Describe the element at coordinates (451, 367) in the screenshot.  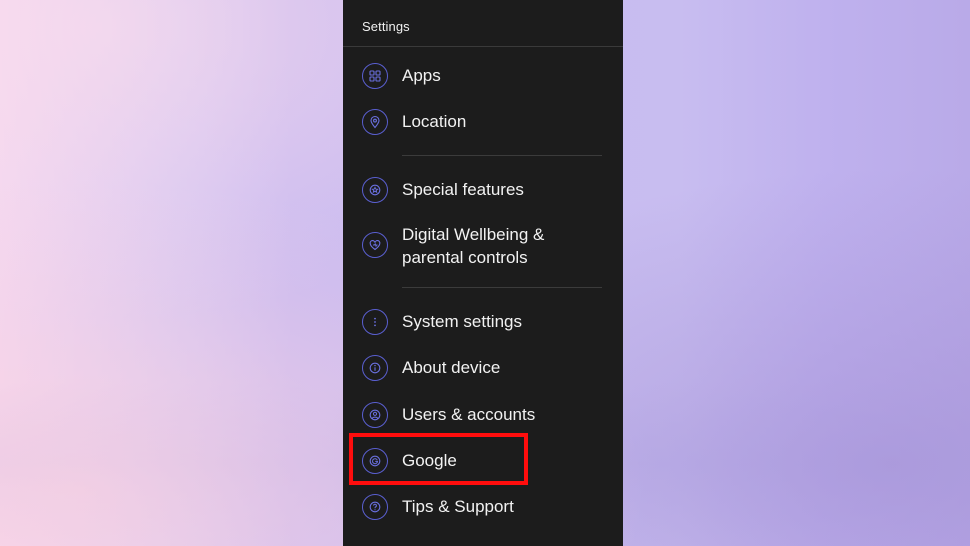
I see `settings-item-label: About device` at that location.